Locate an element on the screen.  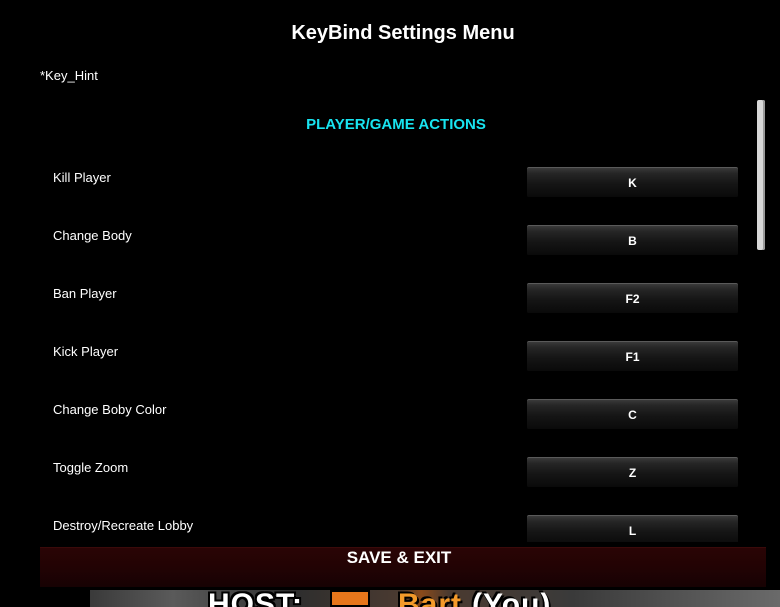
keybind-row-kill-player: Kill Player K is located at coordinates (390, 174).